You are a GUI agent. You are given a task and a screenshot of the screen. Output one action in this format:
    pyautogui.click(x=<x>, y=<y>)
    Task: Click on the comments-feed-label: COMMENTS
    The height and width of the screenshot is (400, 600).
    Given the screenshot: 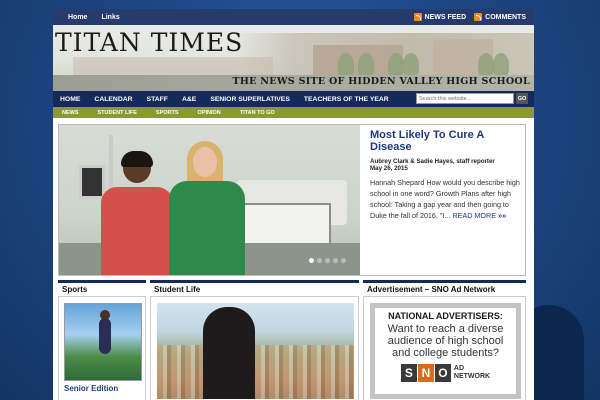 What is the action you would take?
    pyautogui.click(x=505, y=17)
    